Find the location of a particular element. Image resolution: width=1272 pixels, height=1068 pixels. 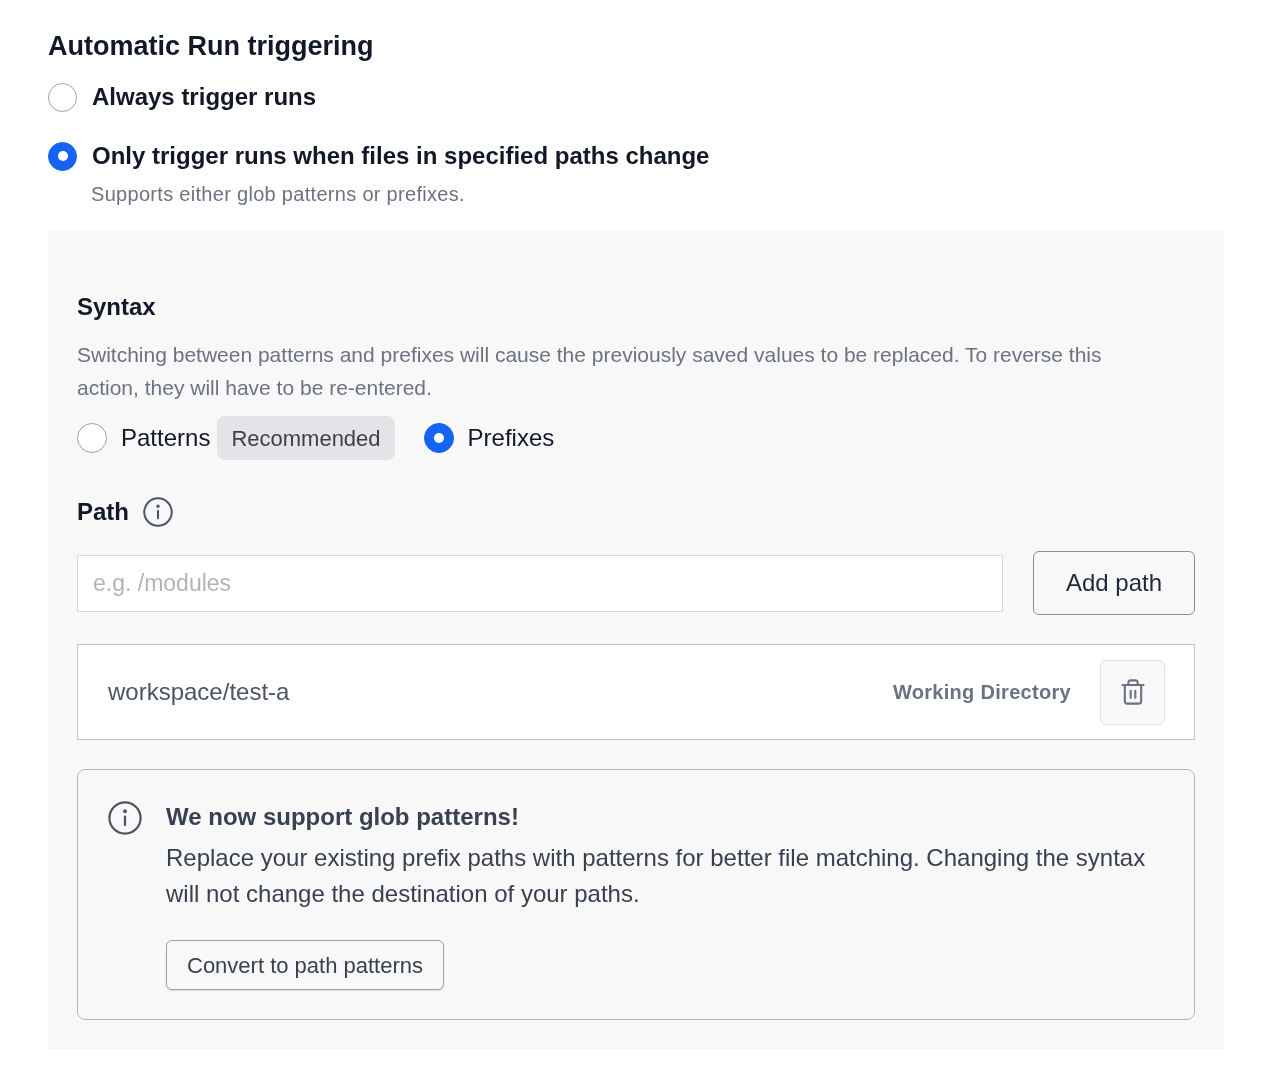

recommended-badge: Recommended is located at coordinates (306, 438).